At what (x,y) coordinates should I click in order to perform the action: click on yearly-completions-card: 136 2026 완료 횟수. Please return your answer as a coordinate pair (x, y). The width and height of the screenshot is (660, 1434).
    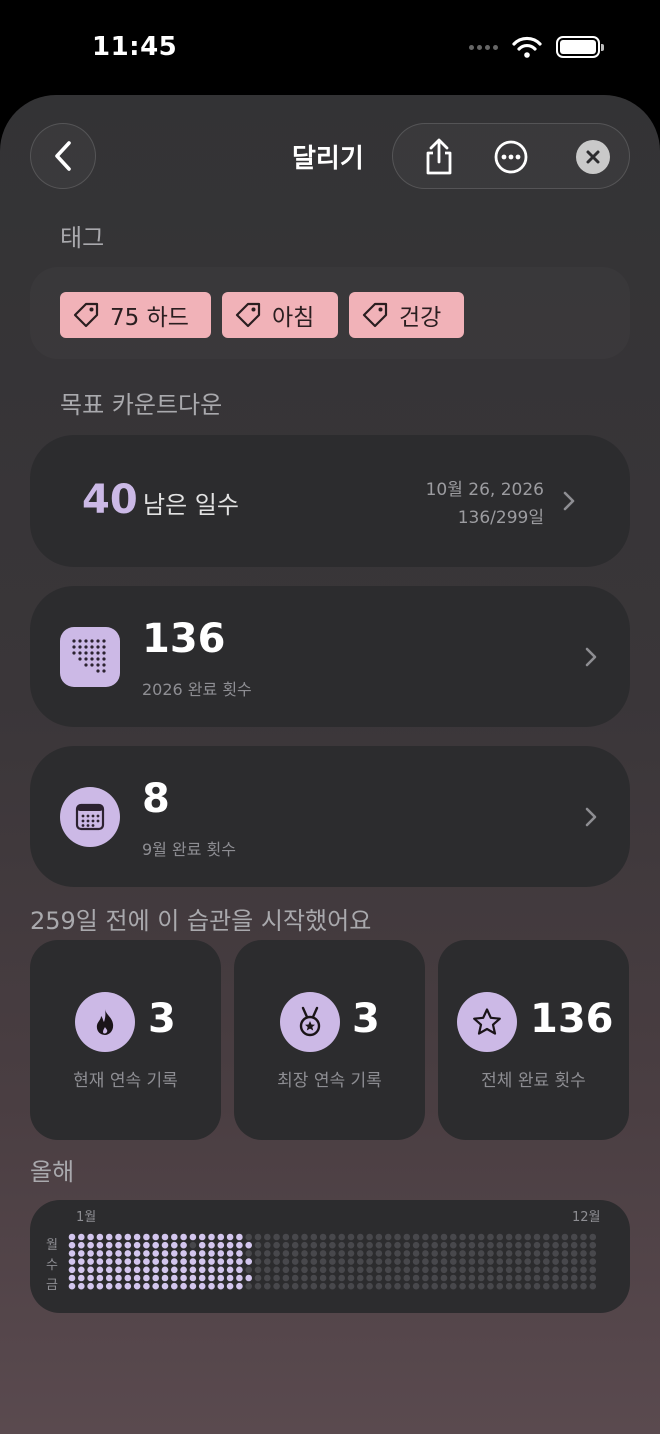
    Looking at the image, I should click on (330, 656).